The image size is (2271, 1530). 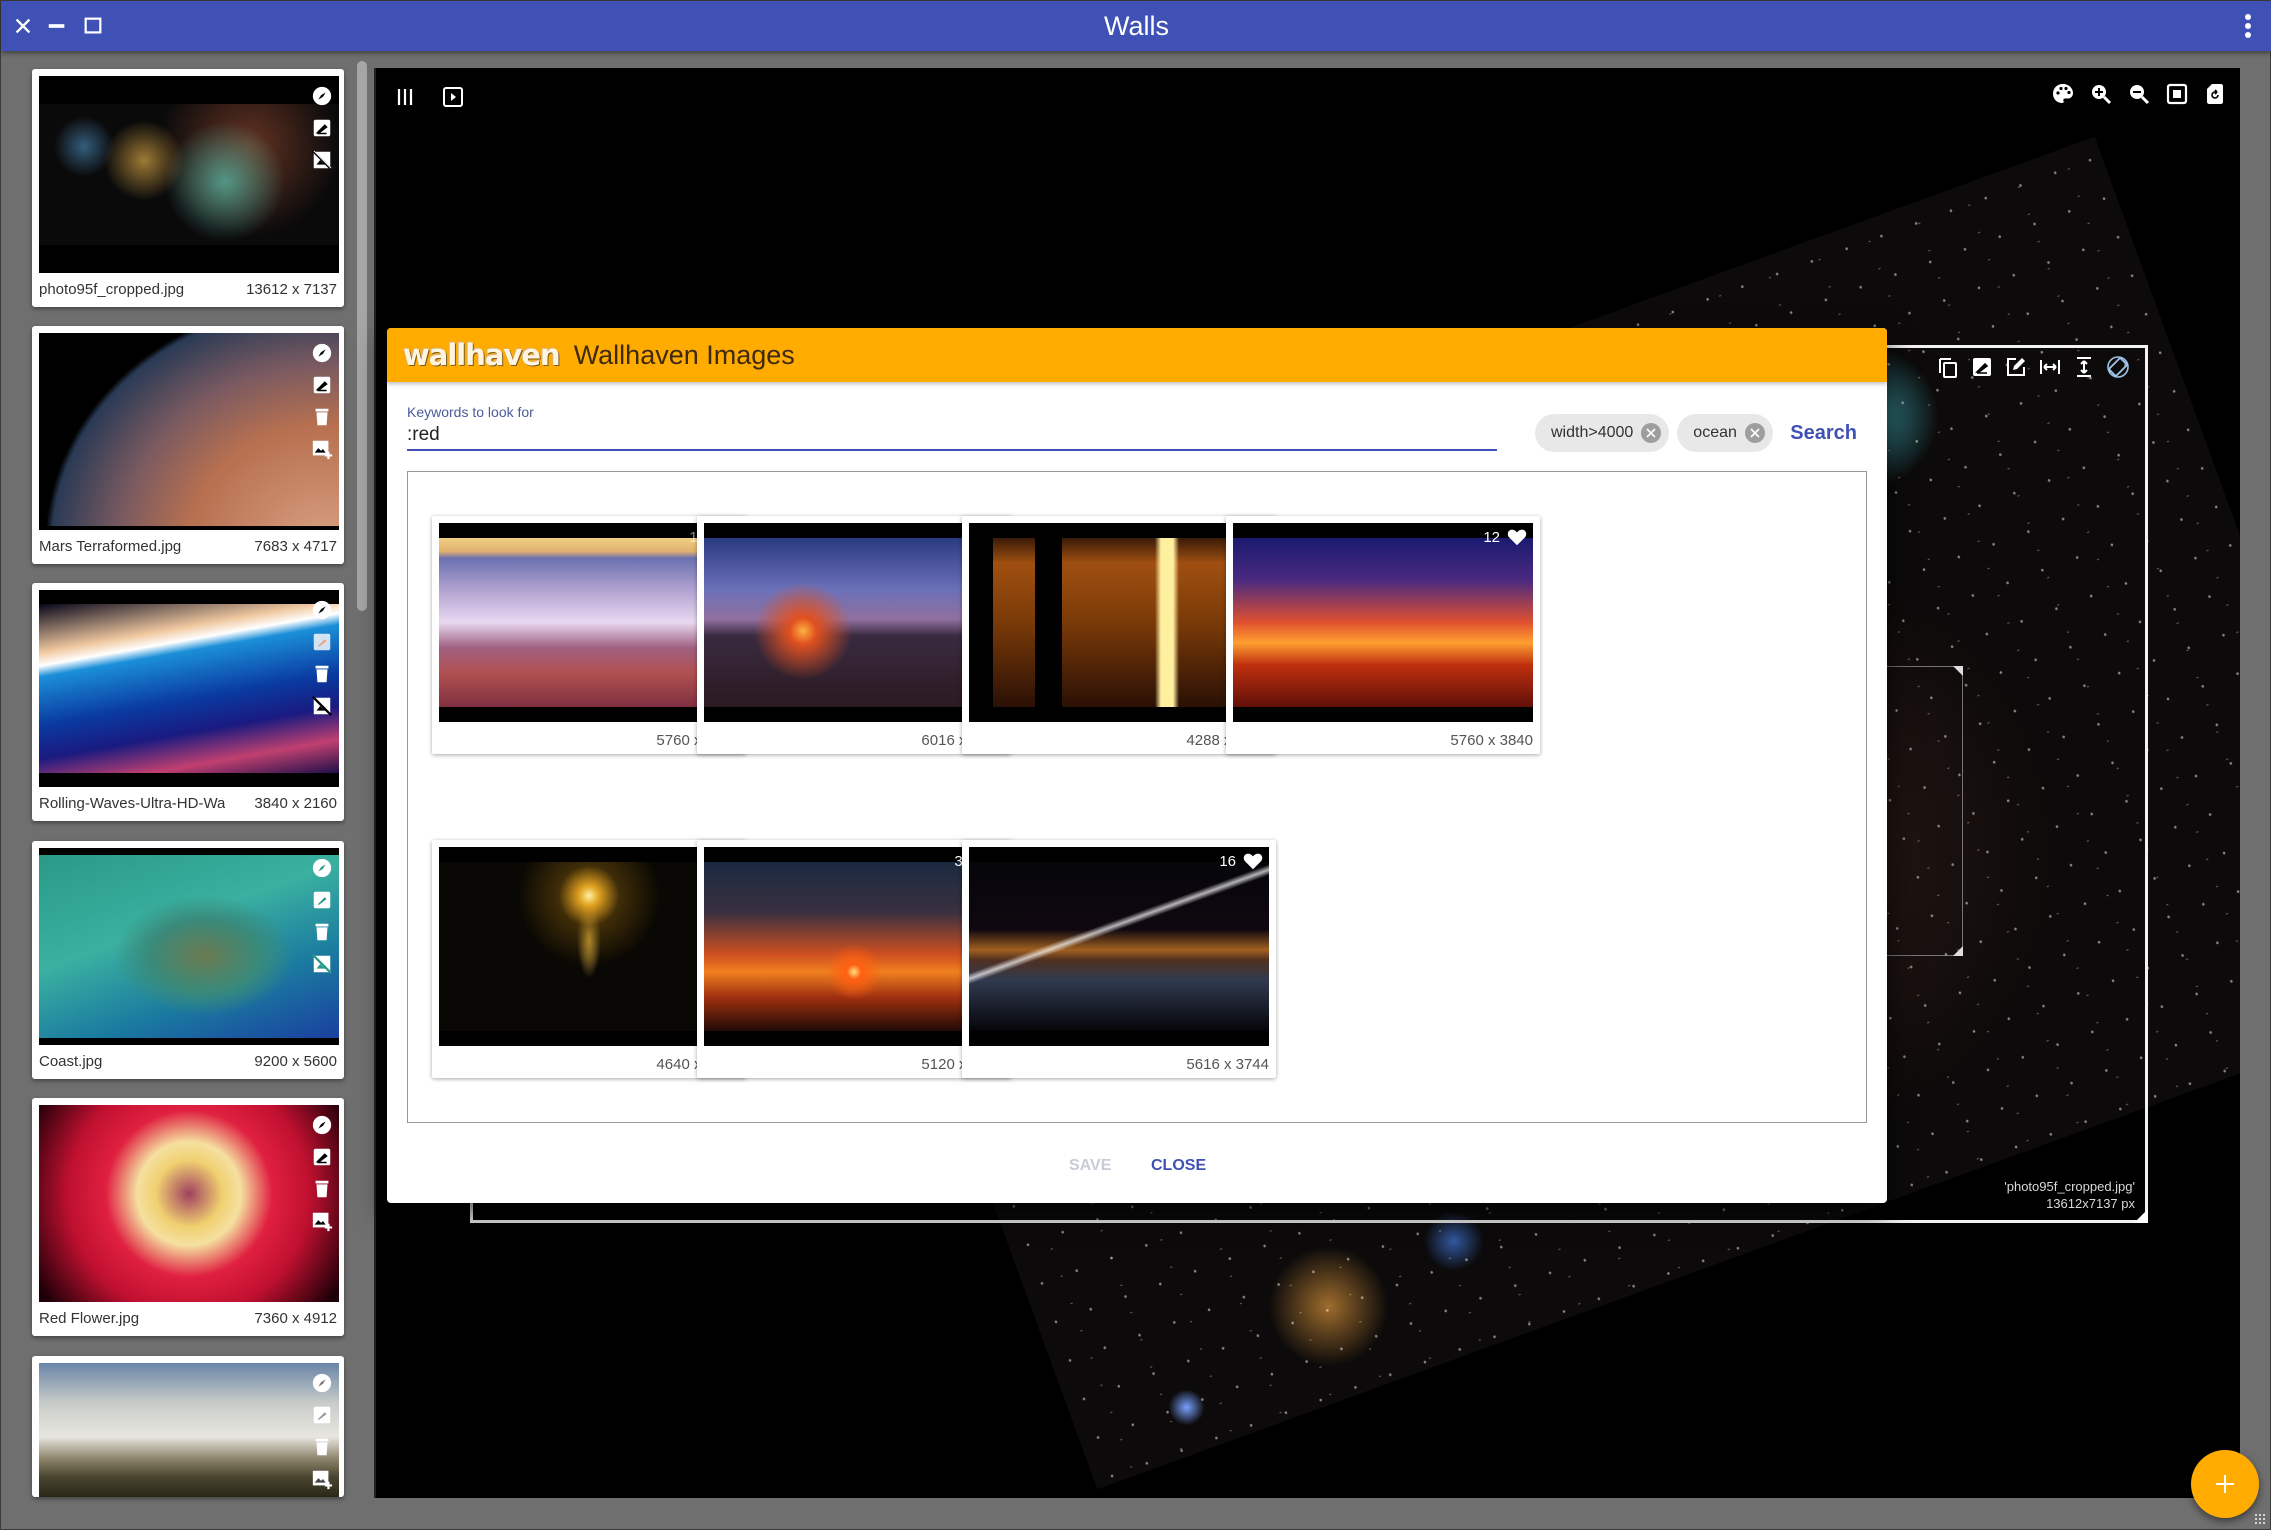 What do you see at coordinates (2260, 1519) in the screenshot?
I see `resize-grip` at bounding box center [2260, 1519].